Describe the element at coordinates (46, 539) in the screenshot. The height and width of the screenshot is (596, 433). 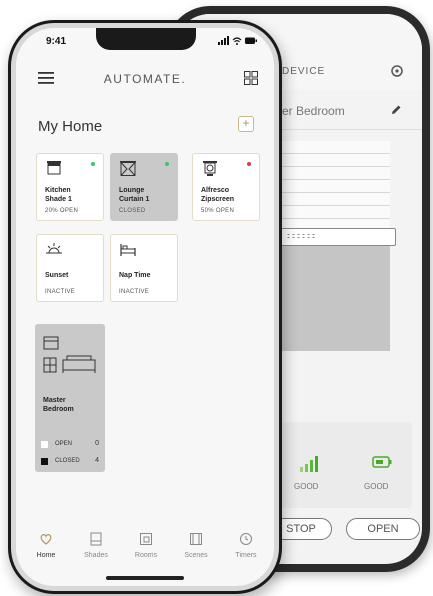
I see `home-icon` at that location.